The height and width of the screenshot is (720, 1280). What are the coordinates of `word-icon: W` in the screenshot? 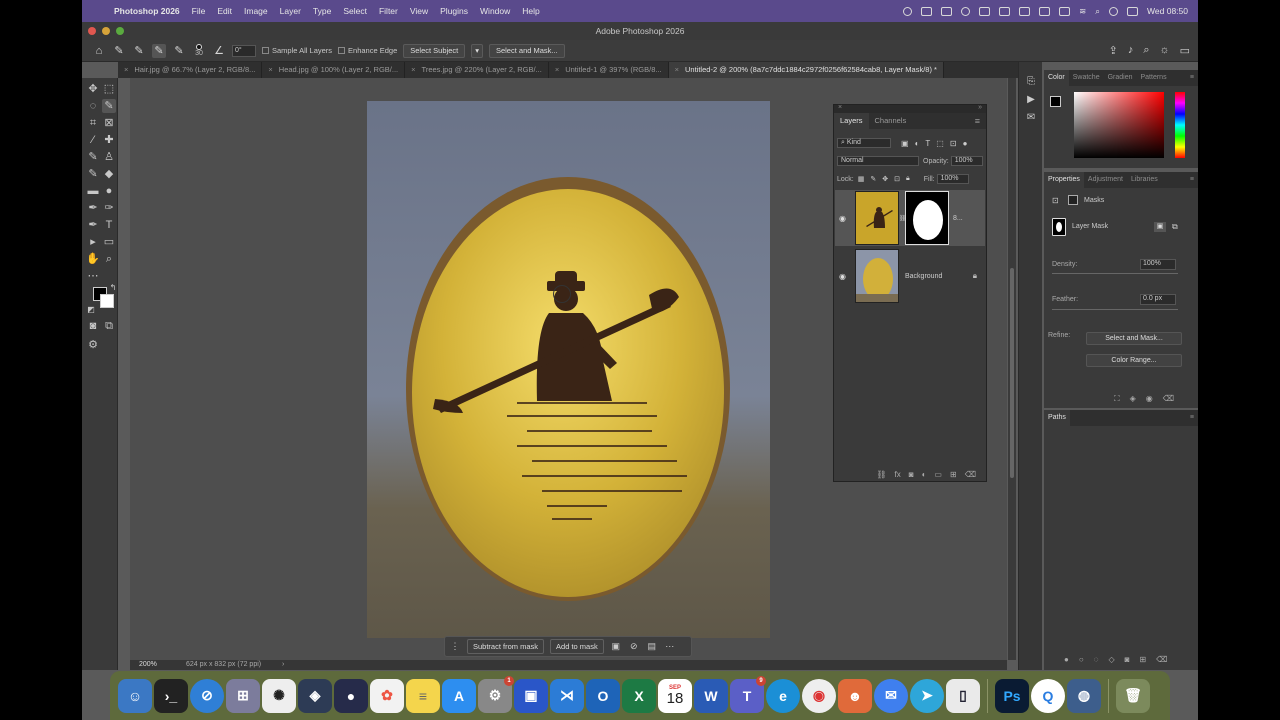 It's located at (711, 695).